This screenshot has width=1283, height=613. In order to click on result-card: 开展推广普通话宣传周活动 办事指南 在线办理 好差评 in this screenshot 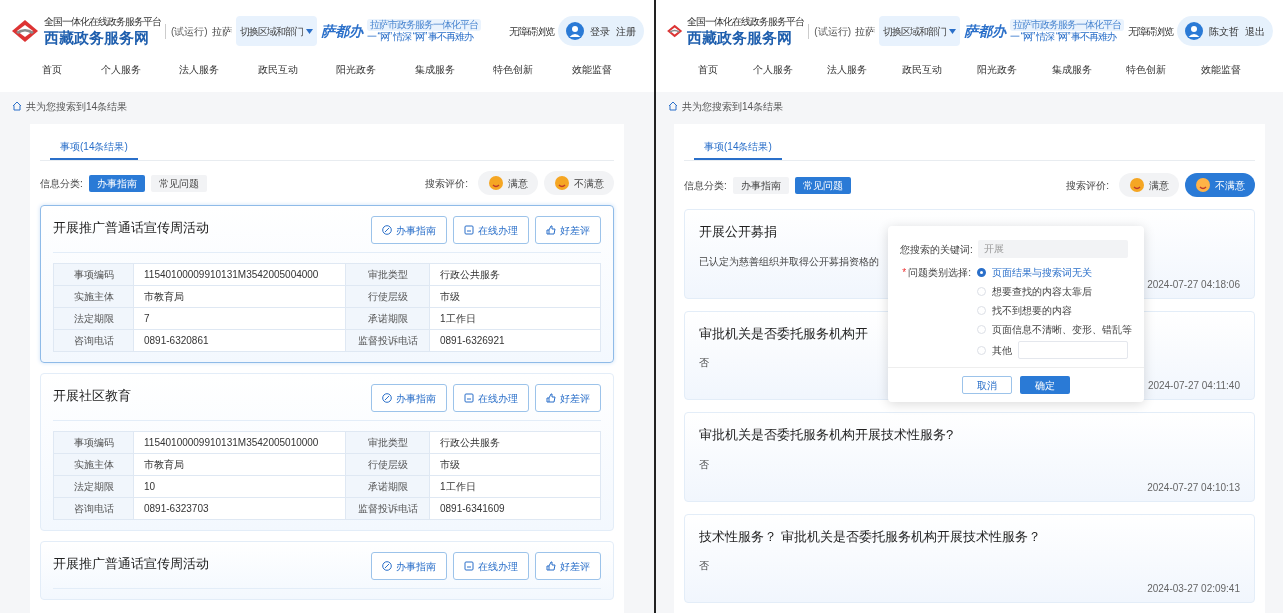, I will do `click(327, 570)`.